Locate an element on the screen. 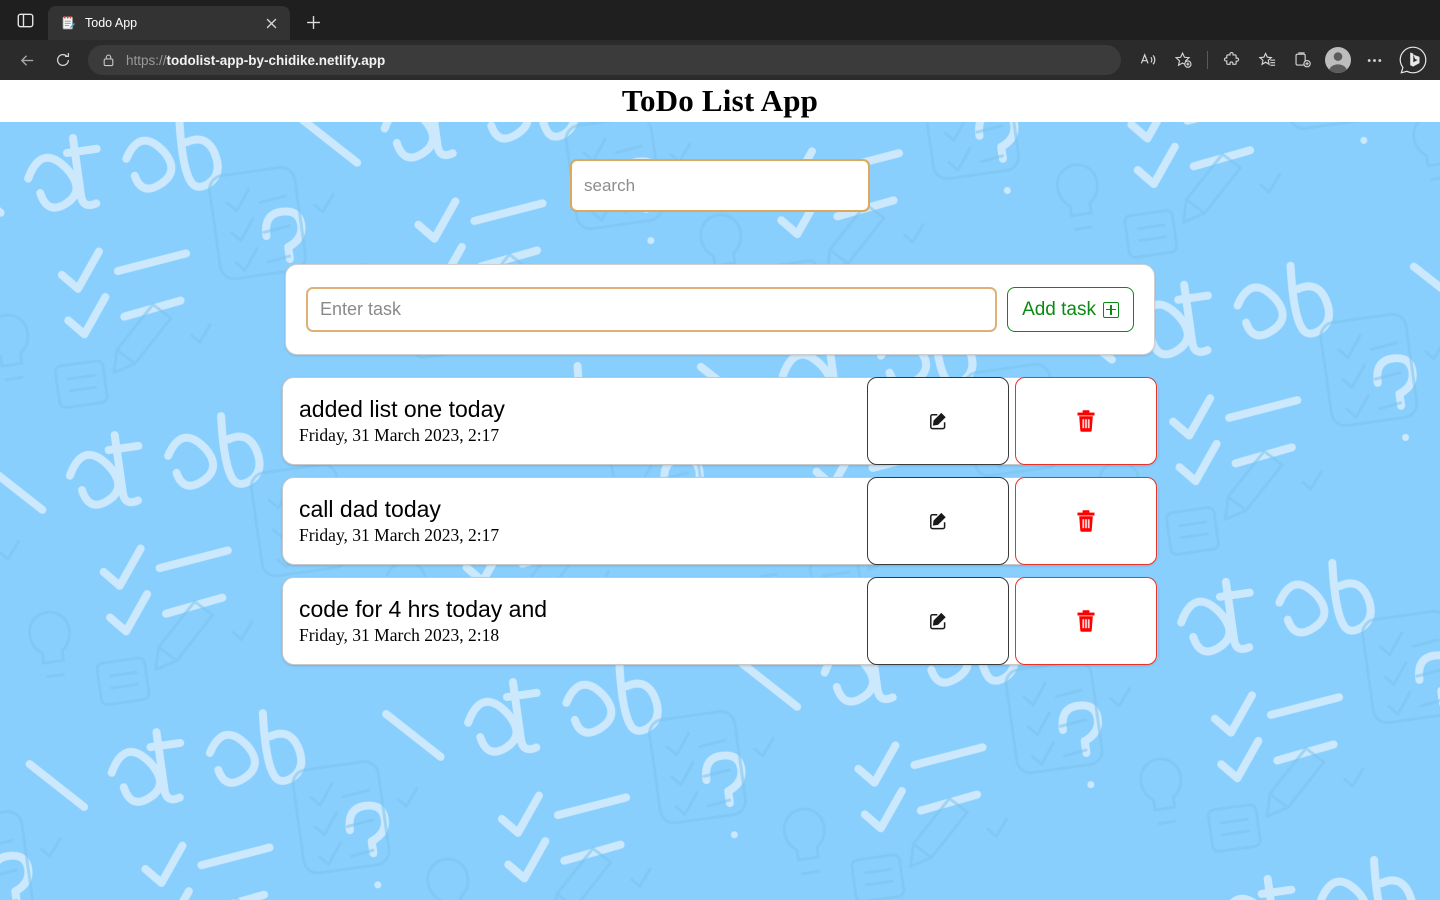  add-task-label: Add task is located at coordinates (1059, 309).